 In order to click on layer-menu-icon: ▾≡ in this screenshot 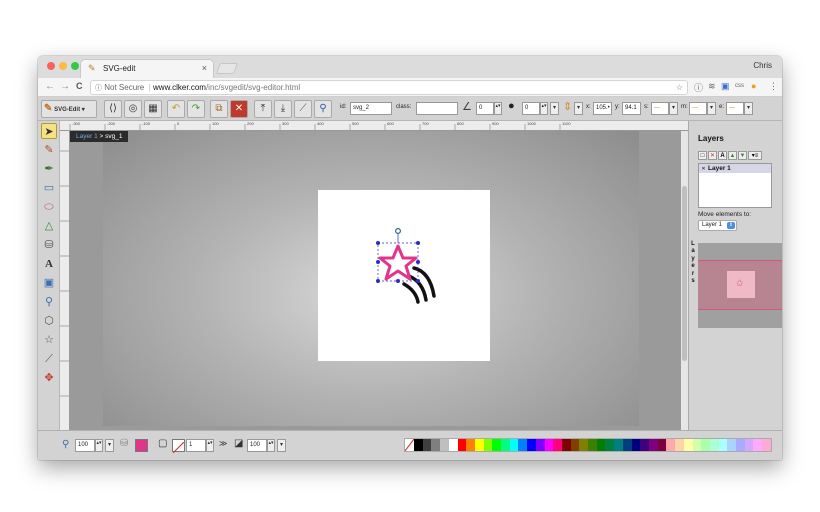, I will do `click(755, 155)`.